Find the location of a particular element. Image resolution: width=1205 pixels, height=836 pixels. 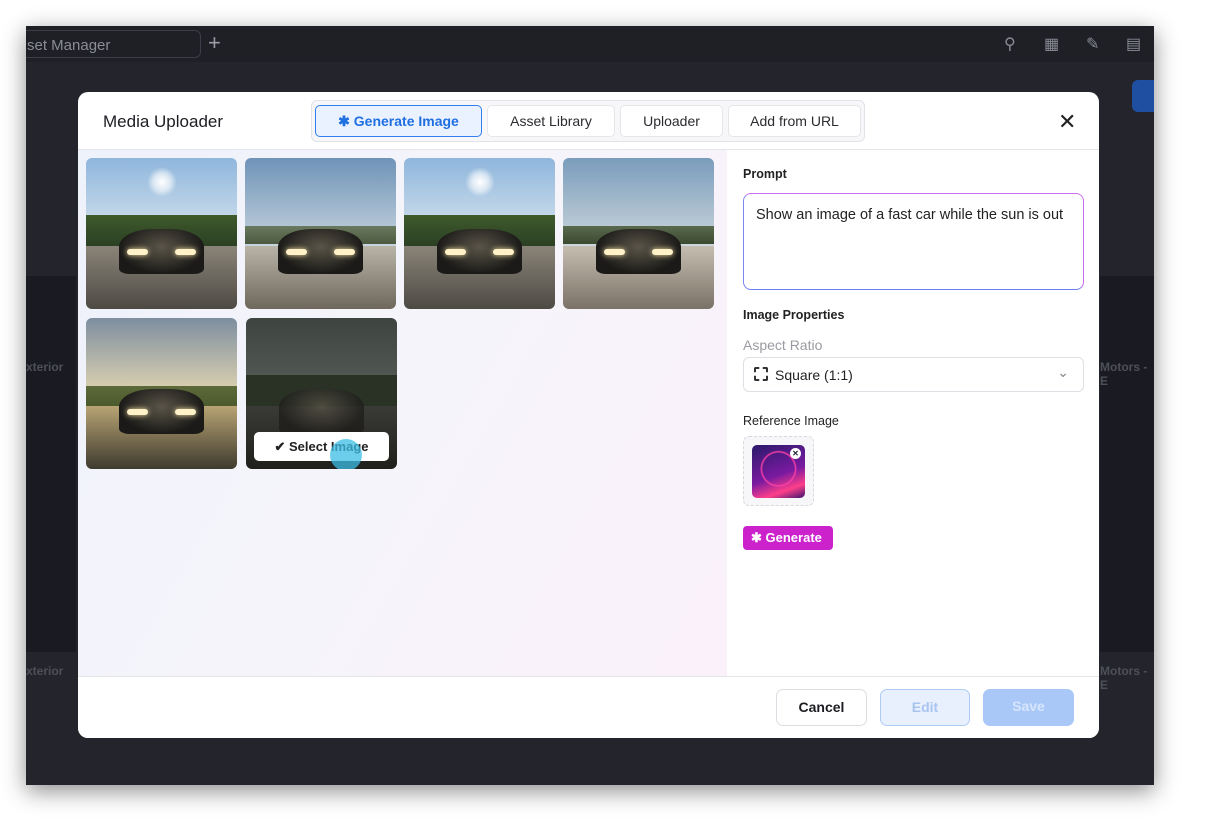

save-button: Save is located at coordinates (1028, 707).